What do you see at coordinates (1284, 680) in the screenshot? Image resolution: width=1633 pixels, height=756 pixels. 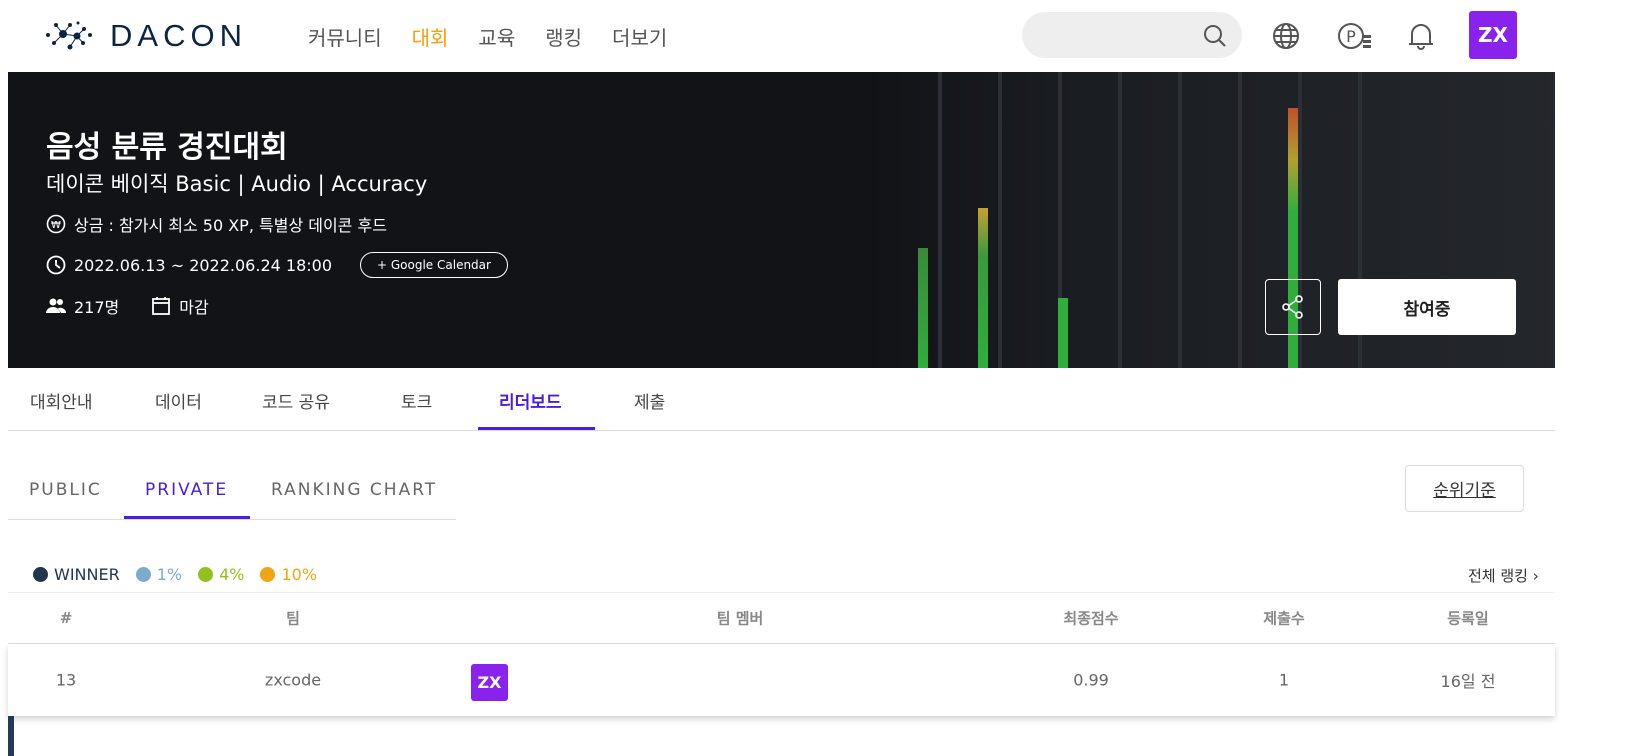 I see `row-submissions: 1` at bounding box center [1284, 680].